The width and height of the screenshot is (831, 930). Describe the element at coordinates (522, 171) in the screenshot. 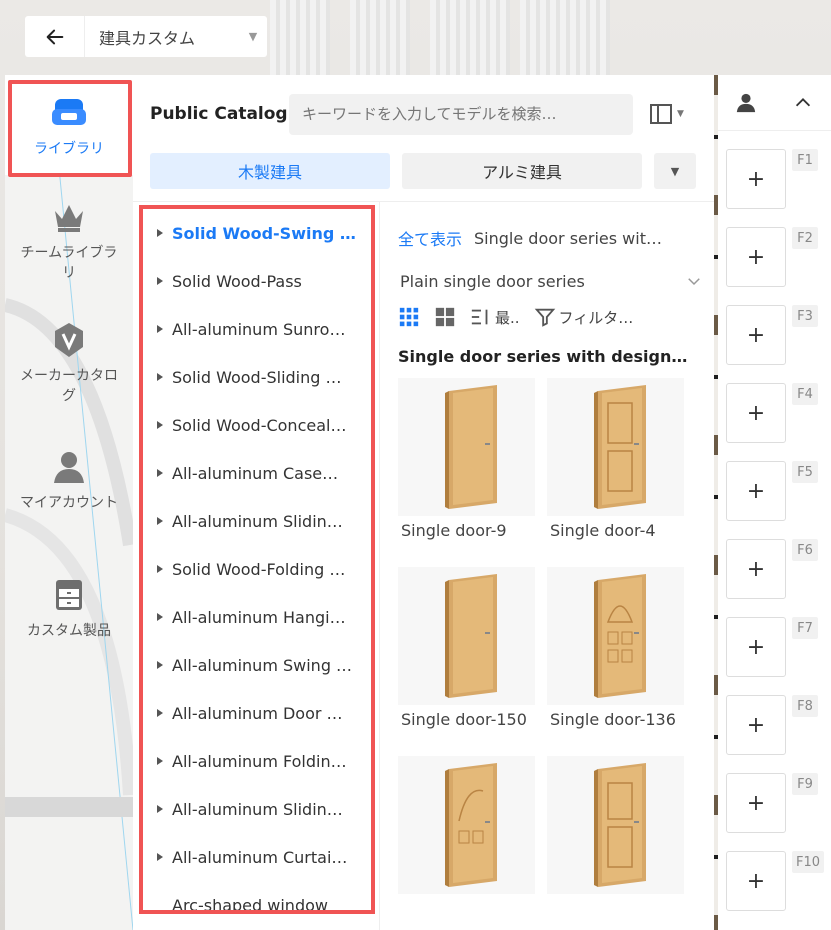

I see `tab-aluminum-fittings: アルミ建具` at that location.